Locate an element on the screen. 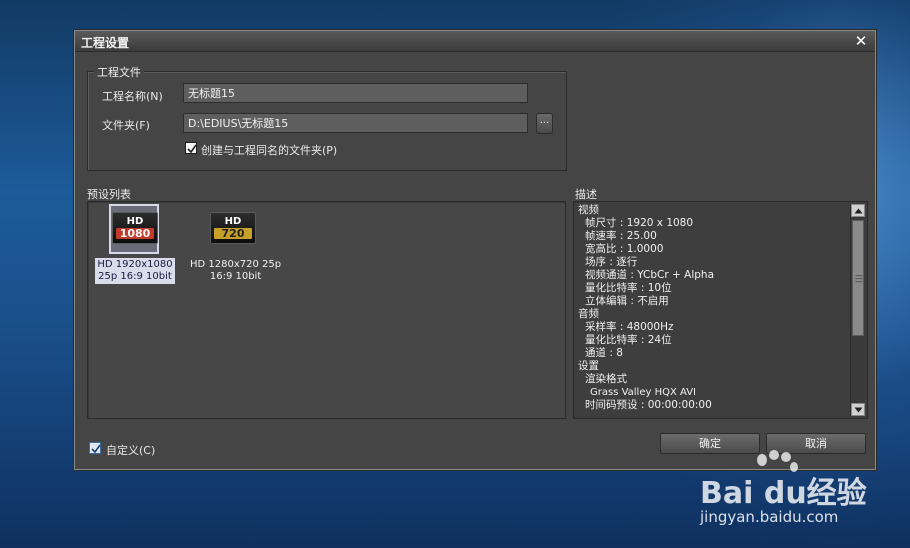 Image resolution: width=910 pixels, height=548 pixels. preset-caption-hd1080: HD 1920x1080 25p 16:9 10bit is located at coordinates (135, 271).